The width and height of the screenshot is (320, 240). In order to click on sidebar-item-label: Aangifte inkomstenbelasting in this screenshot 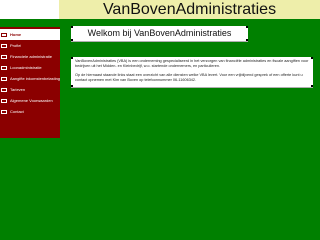, I will do `click(35, 78)`.